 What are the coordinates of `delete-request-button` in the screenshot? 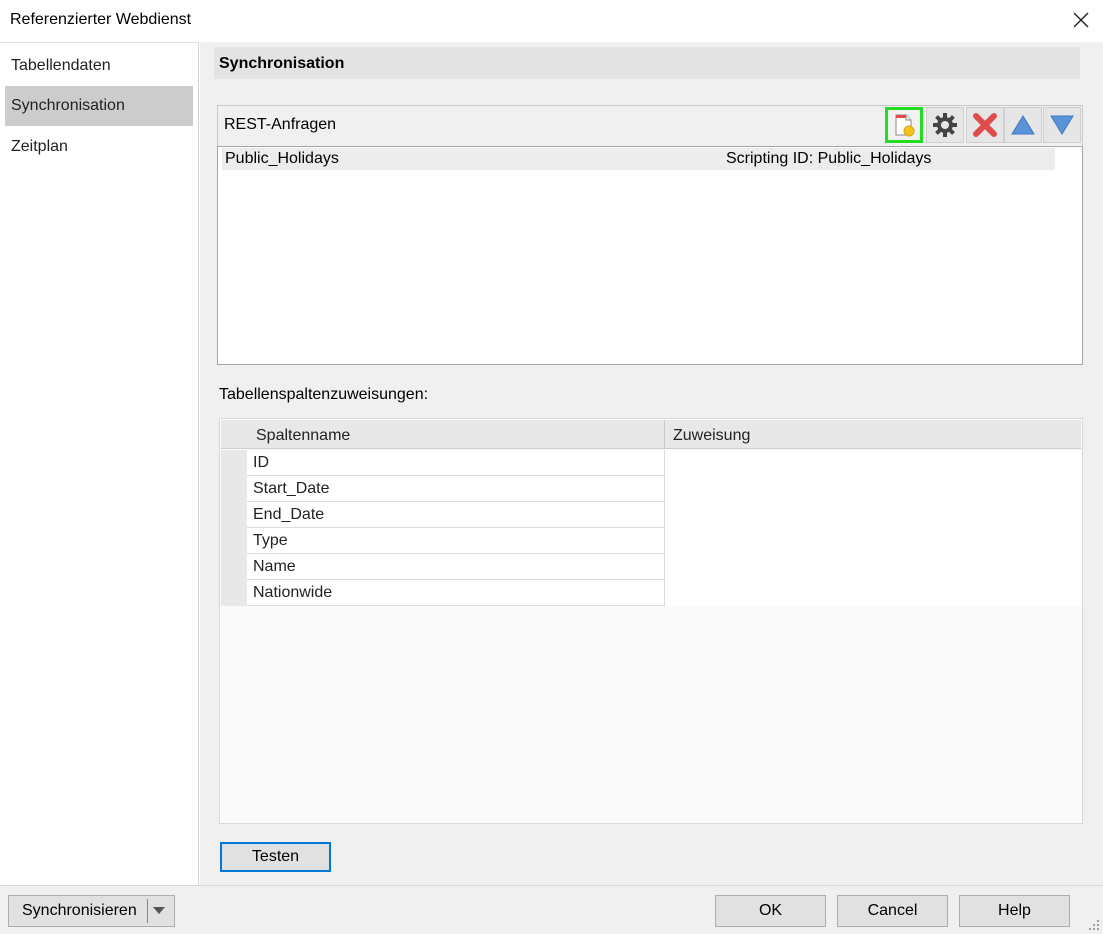 It's located at (985, 125).